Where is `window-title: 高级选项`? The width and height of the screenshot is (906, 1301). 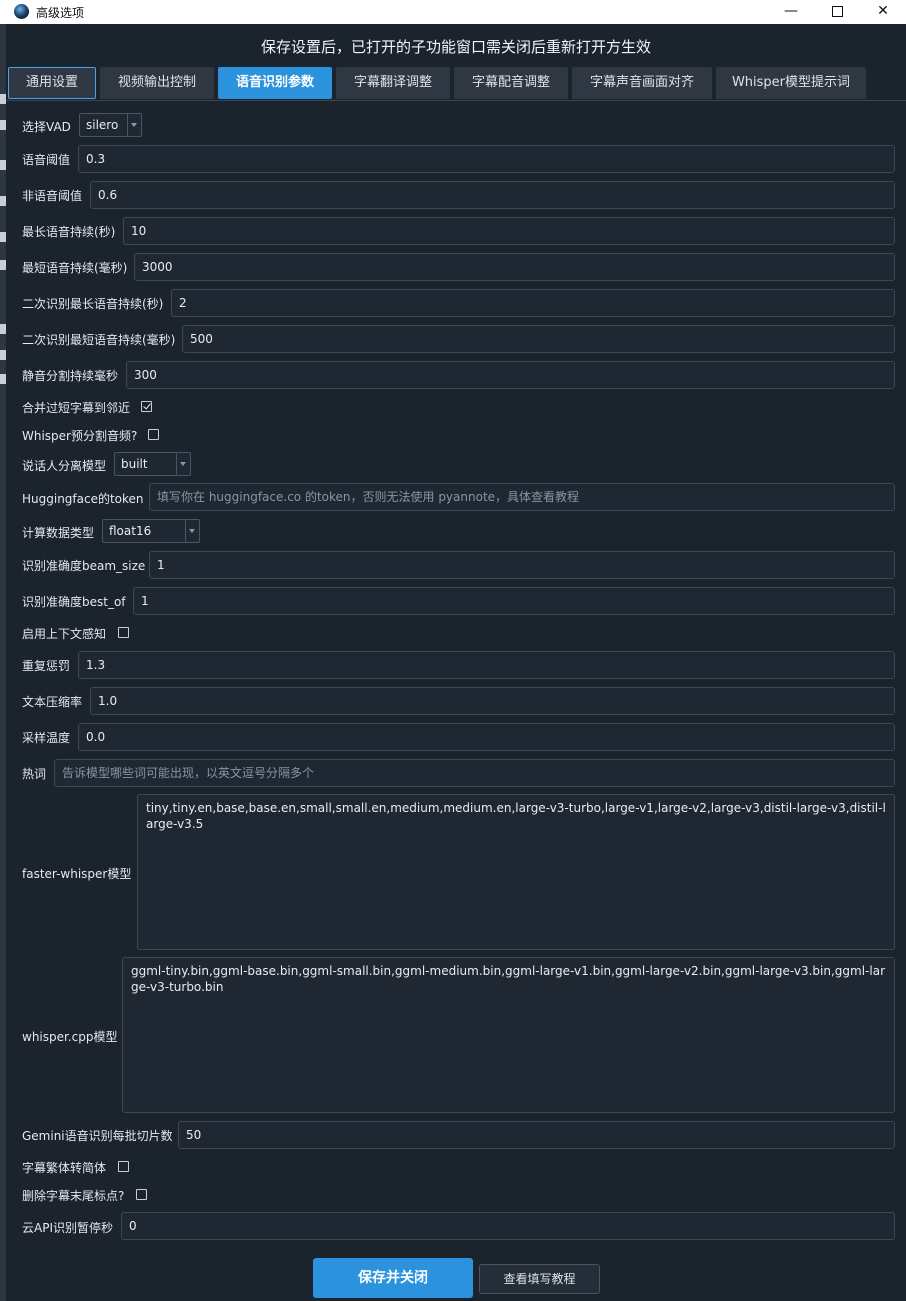 window-title: 高级选项 is located at coordinates (60, 13).